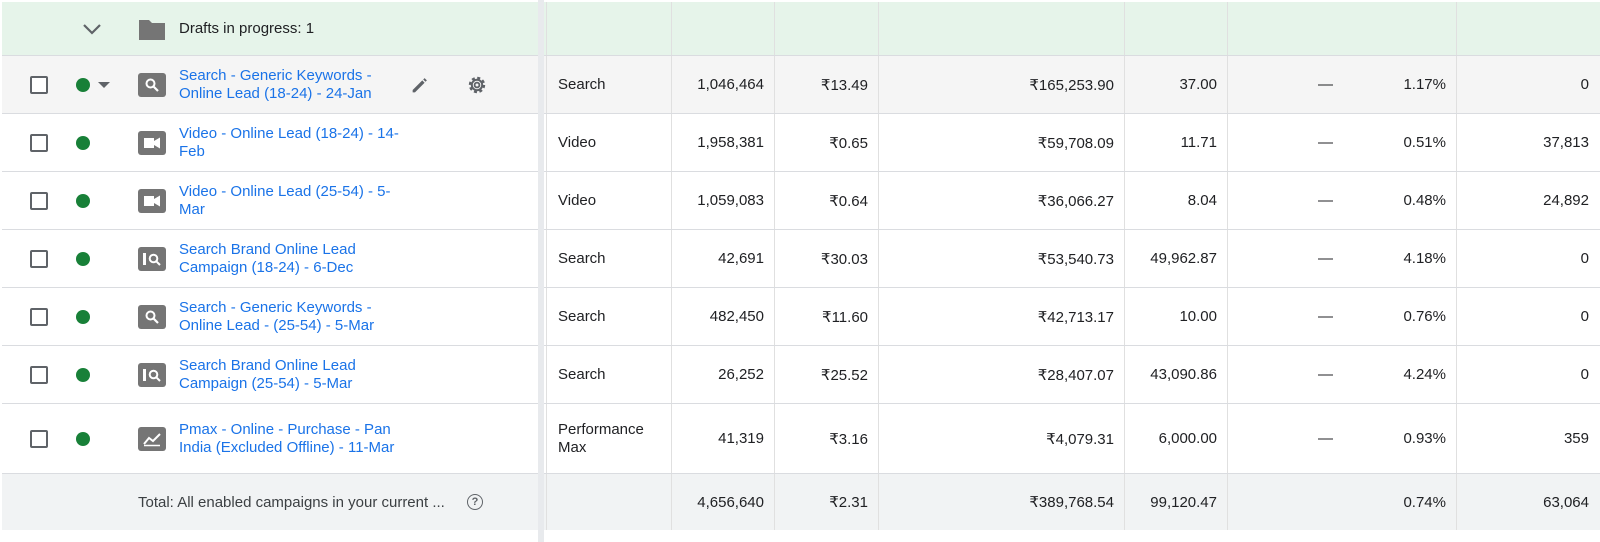 The image size is (1600, 542). I want to click on cost: ₹4,079.31, so click(1080, 439).